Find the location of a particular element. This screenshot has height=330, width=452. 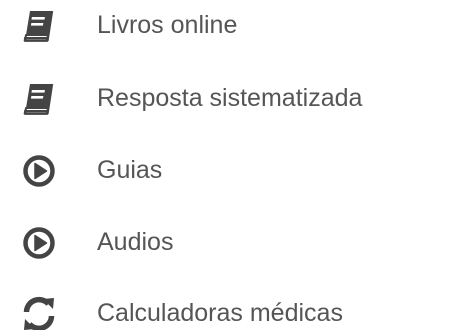

refresh-icon is located at coordinates (39, 311).